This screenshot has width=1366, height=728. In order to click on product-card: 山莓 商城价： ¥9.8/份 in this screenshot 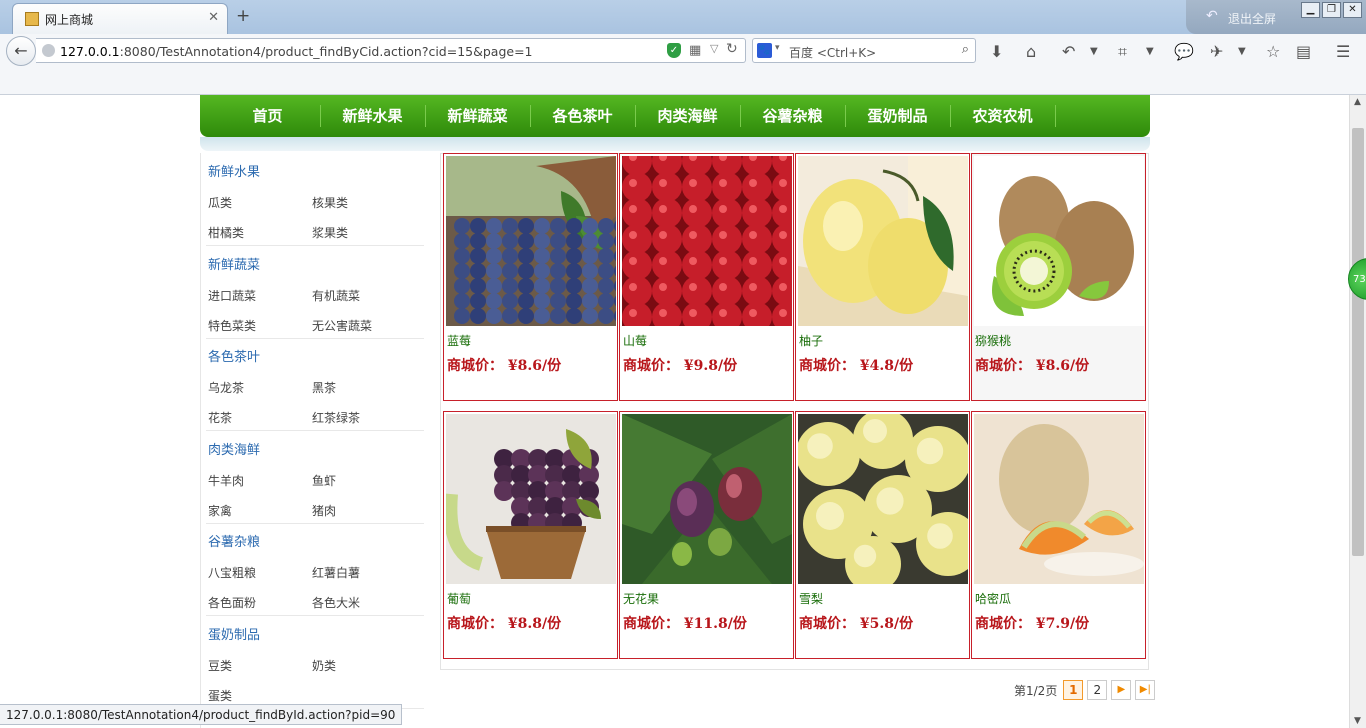, I will do `click(706, 277)`.